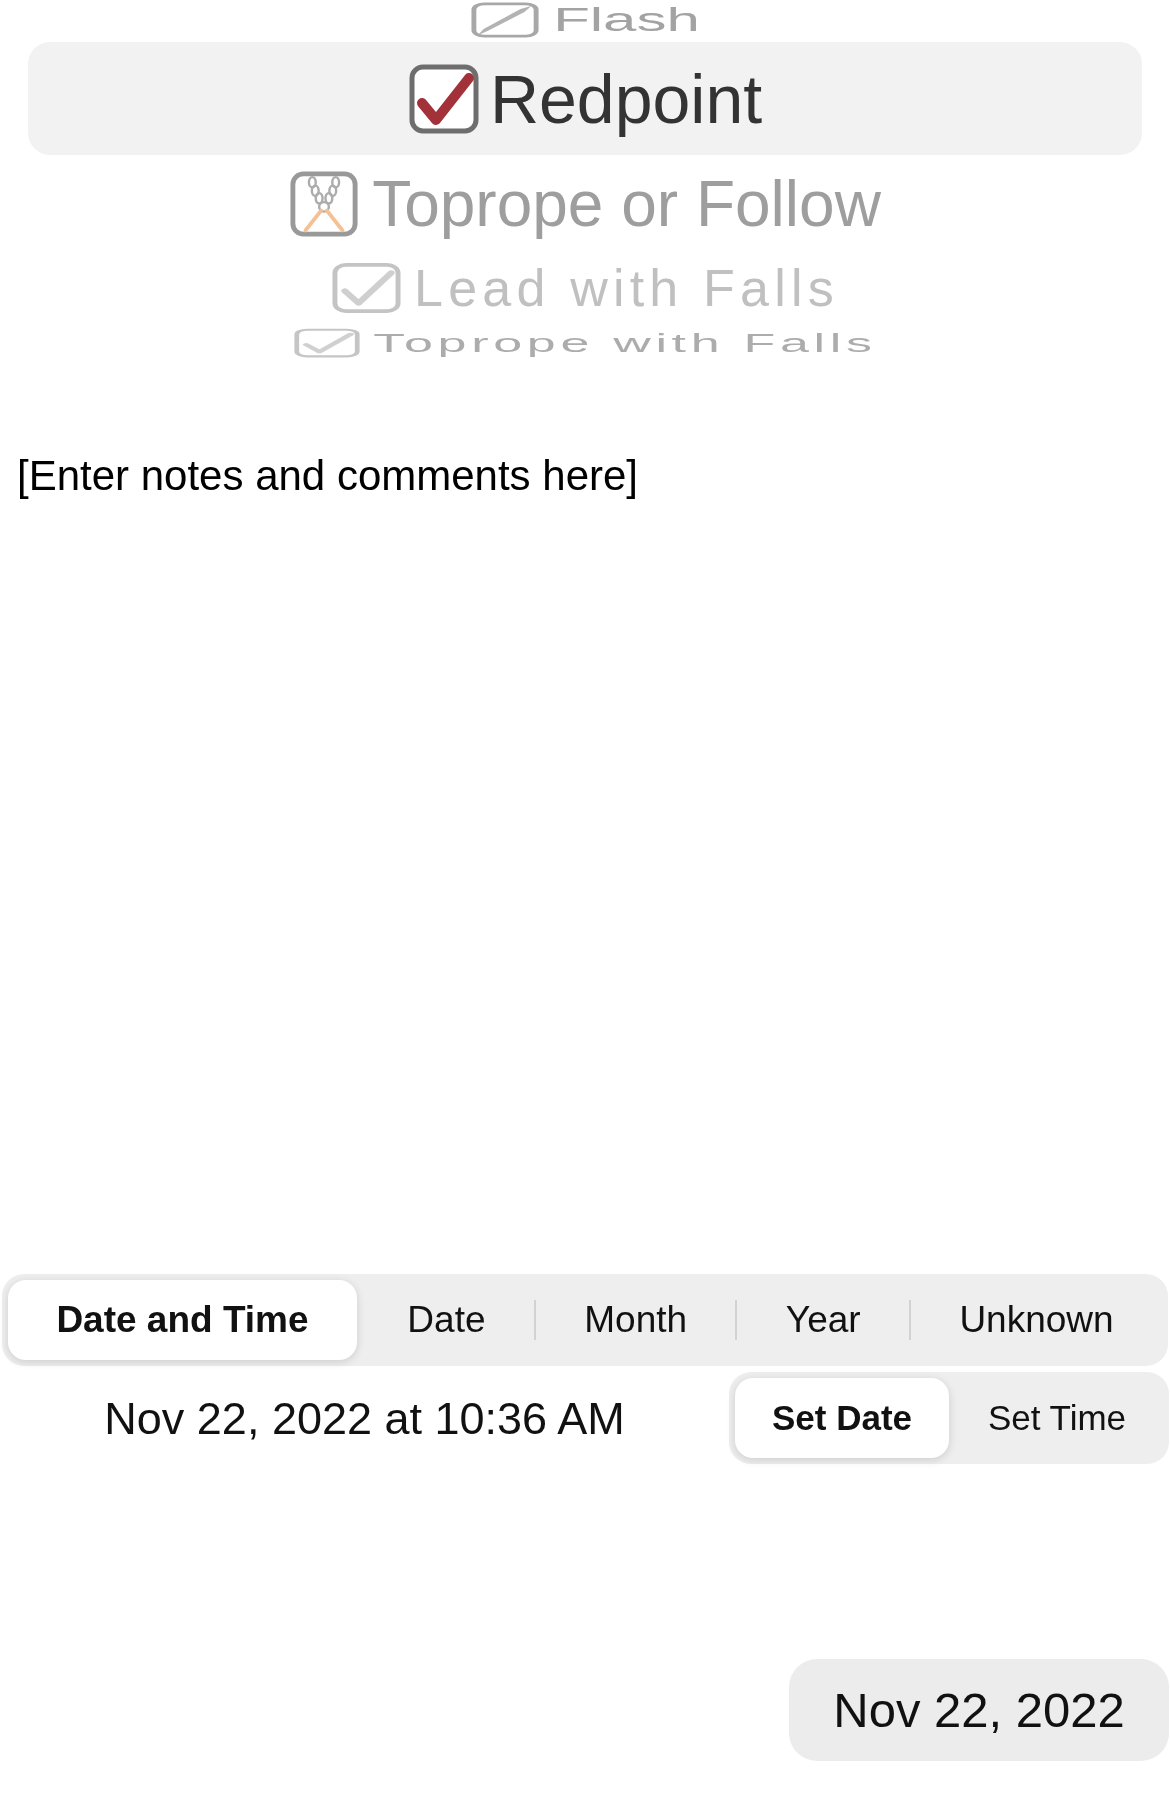 The width and height of the screenshot is (1170, 1800). Describe the element at coordinates (823, 1320) in the screenshot. I see `segment-tab: Year` at that location.